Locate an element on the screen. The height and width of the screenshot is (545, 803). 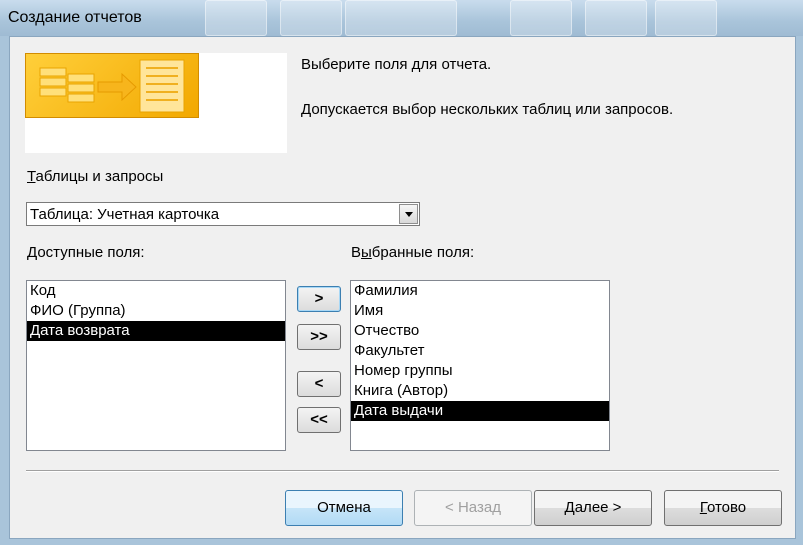
selected-fields-label: Выбранные поля: is located at coordinates (413, 252).